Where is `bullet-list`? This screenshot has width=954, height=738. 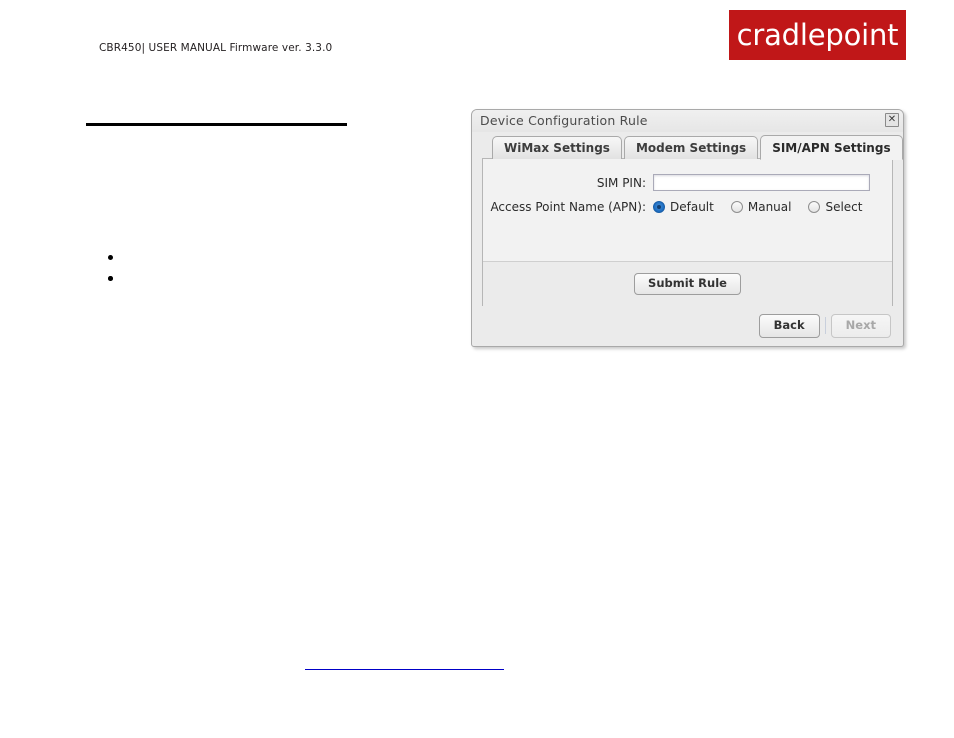
bullet-list is located at coordinates (238, 262).